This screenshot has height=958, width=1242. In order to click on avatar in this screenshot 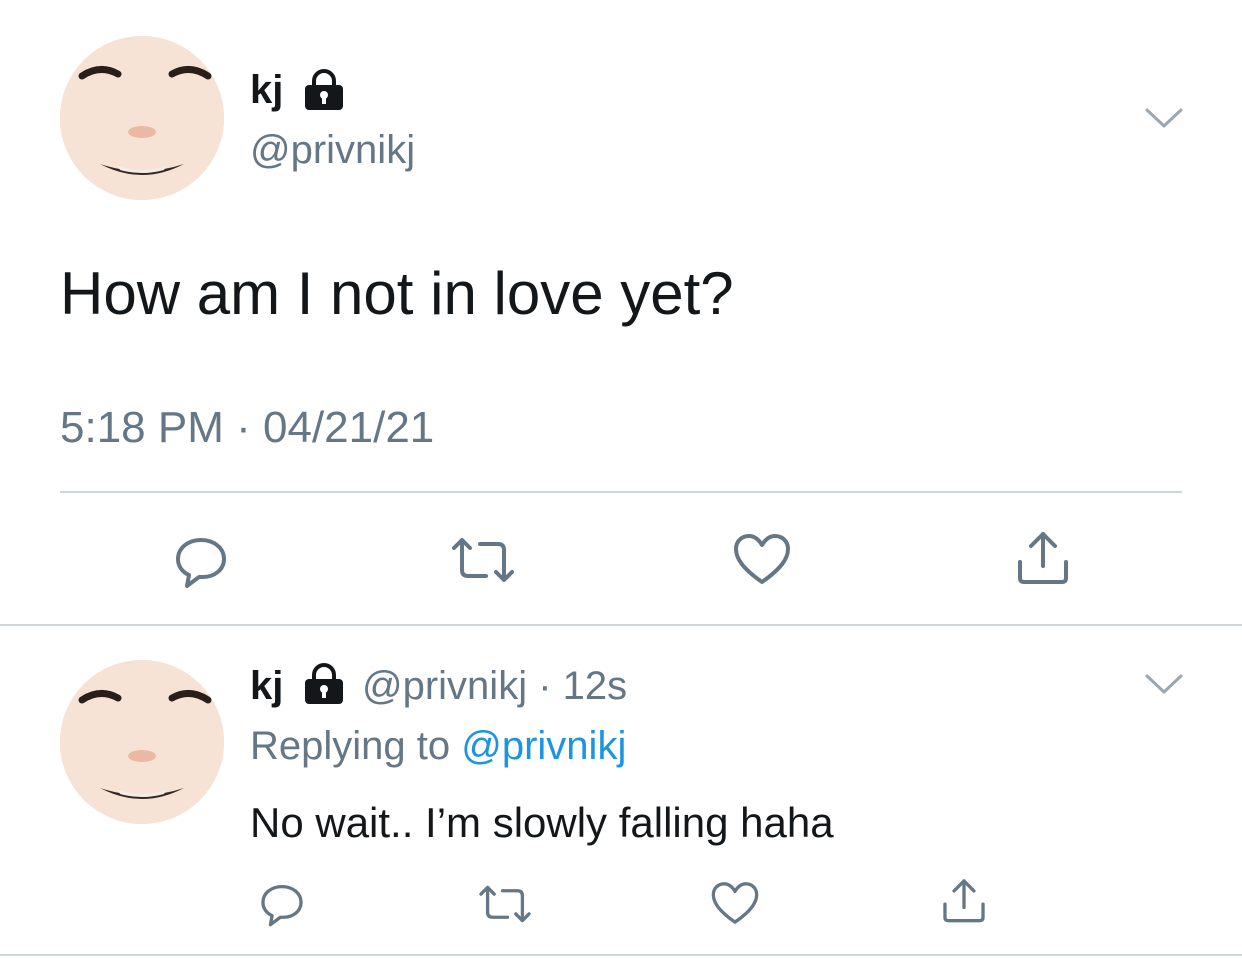, I will do `click(142, 118)`.